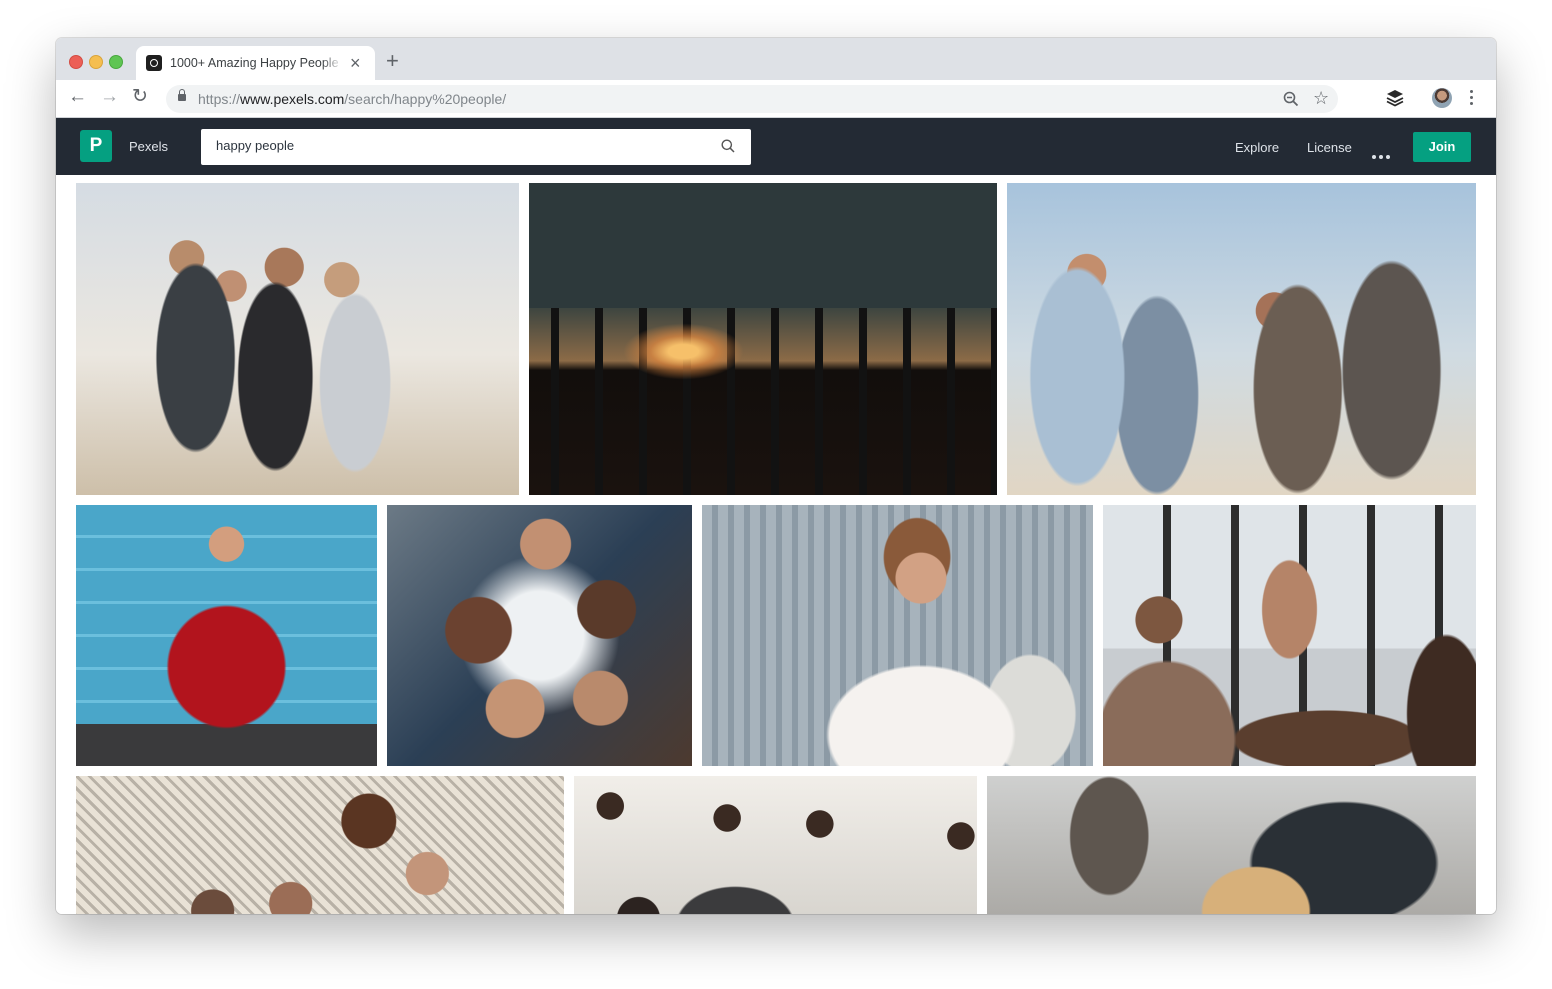 The image size is (1552, 989). Describe the element at coordinates (392, 61) in the screenshot. I see `new-tab-icon: +` at that location.